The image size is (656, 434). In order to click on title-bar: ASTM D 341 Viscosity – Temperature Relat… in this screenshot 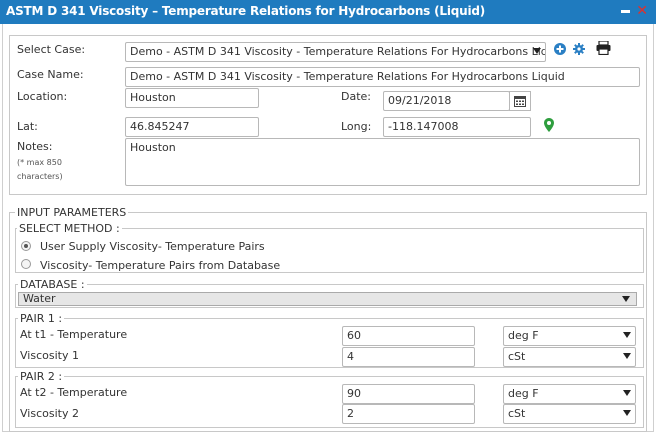, I will do `click(328, 12)`.